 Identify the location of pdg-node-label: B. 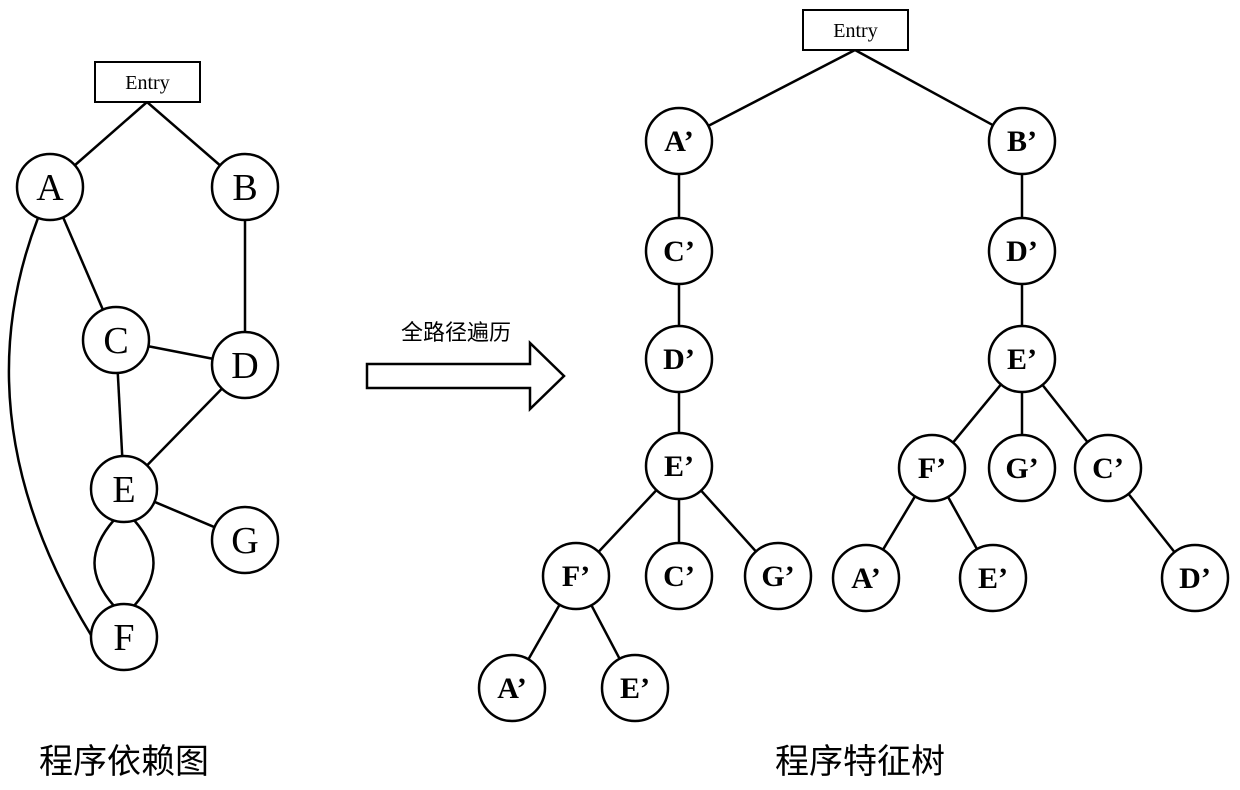
(244, 188).